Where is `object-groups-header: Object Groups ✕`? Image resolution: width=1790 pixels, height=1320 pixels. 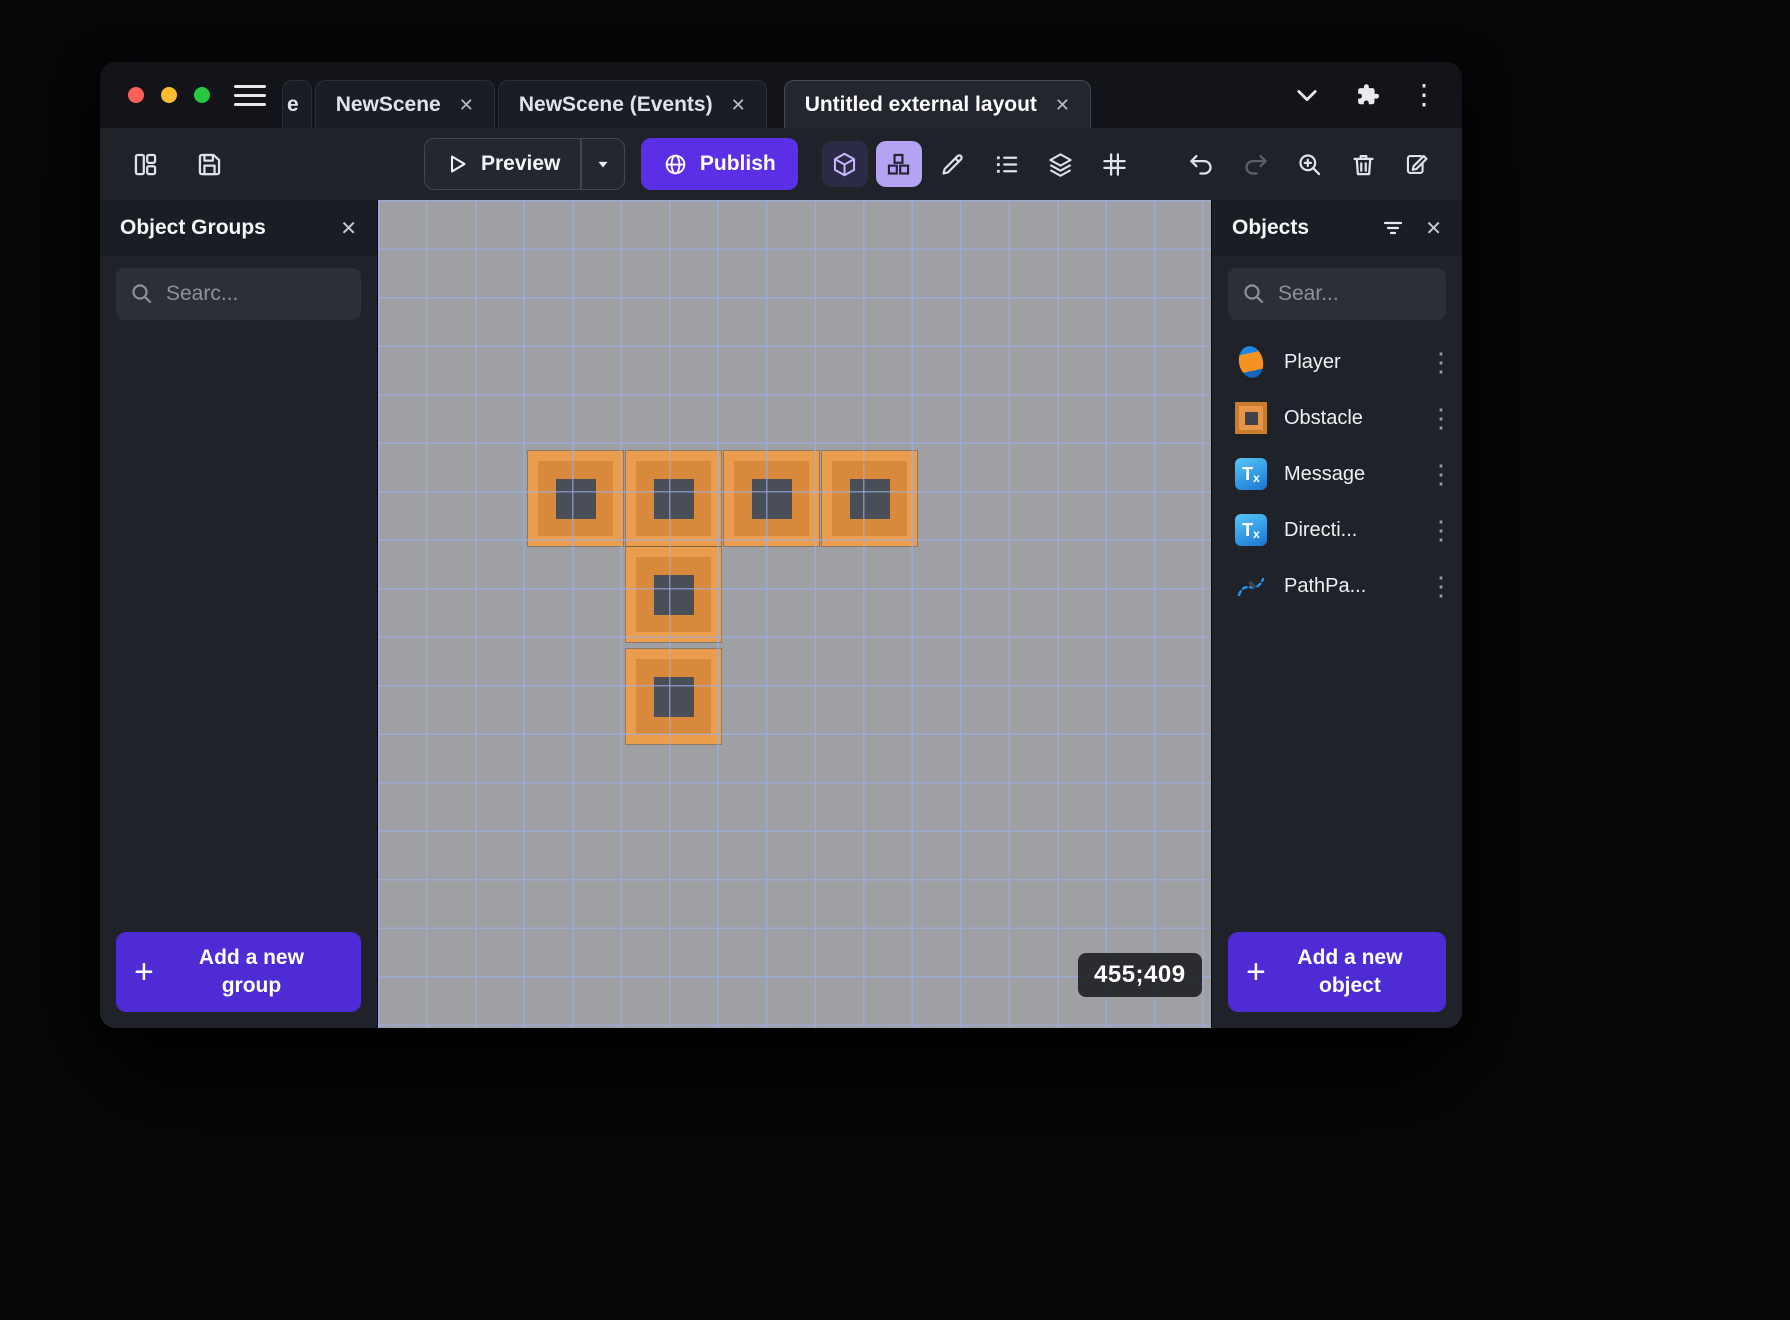 object-groups-header: Object Groups ✕ is located at coordinates (238, 228).